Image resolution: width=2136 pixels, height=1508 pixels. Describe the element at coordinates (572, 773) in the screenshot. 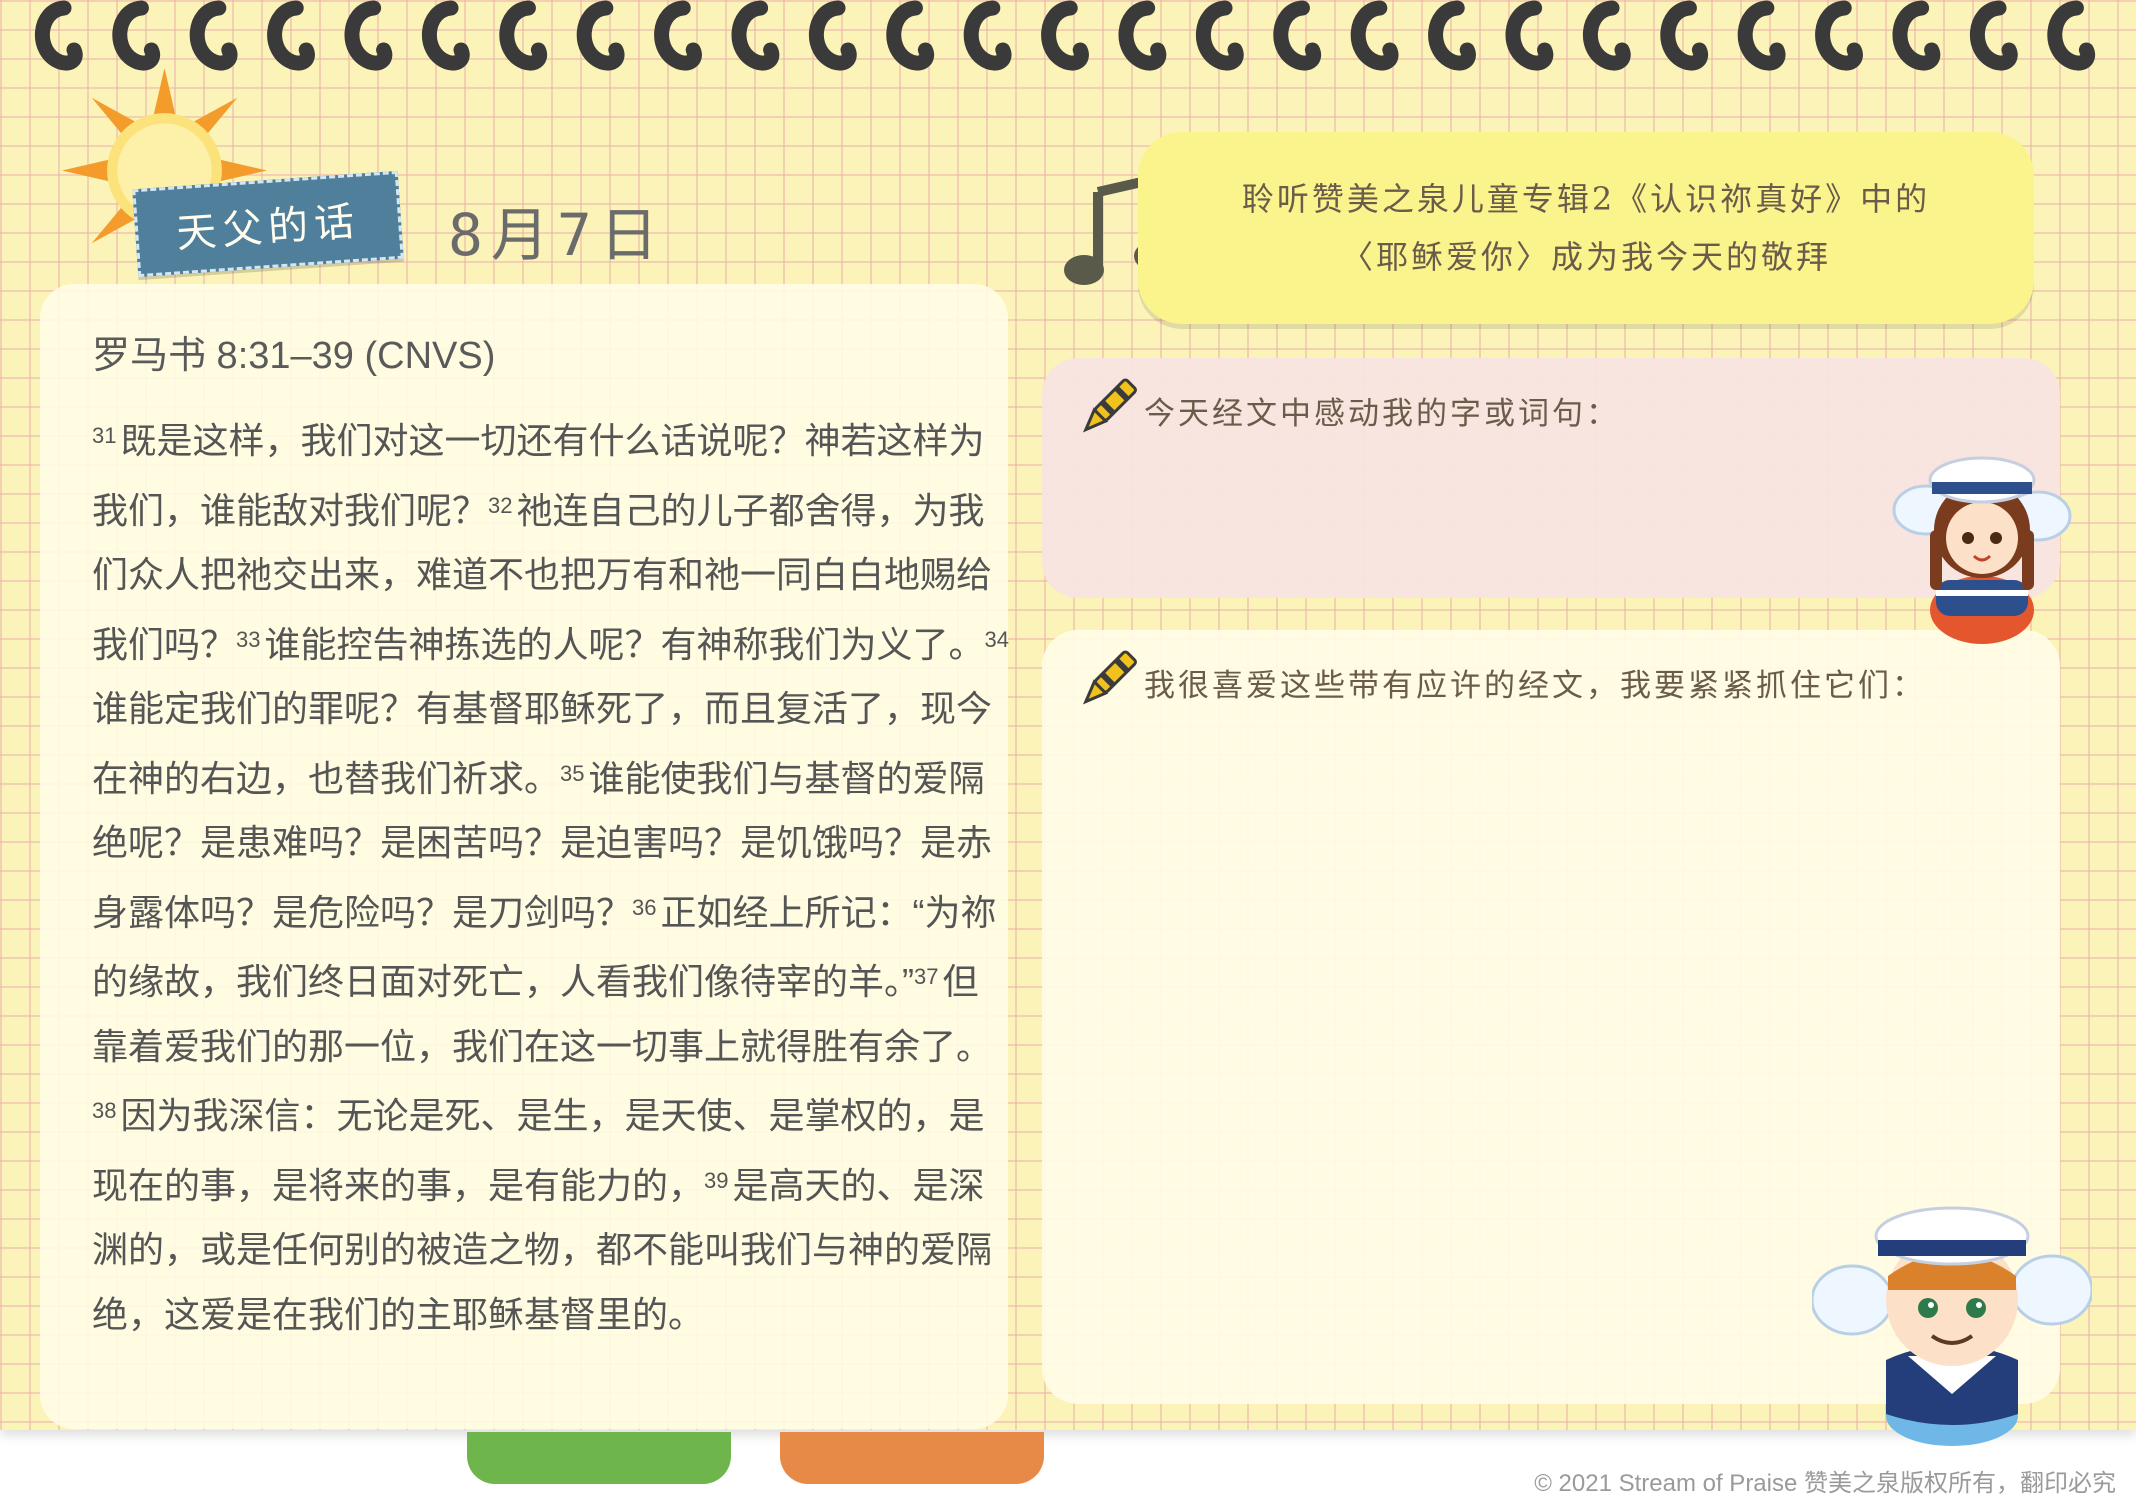

I see `verse-number: 35` at that location.